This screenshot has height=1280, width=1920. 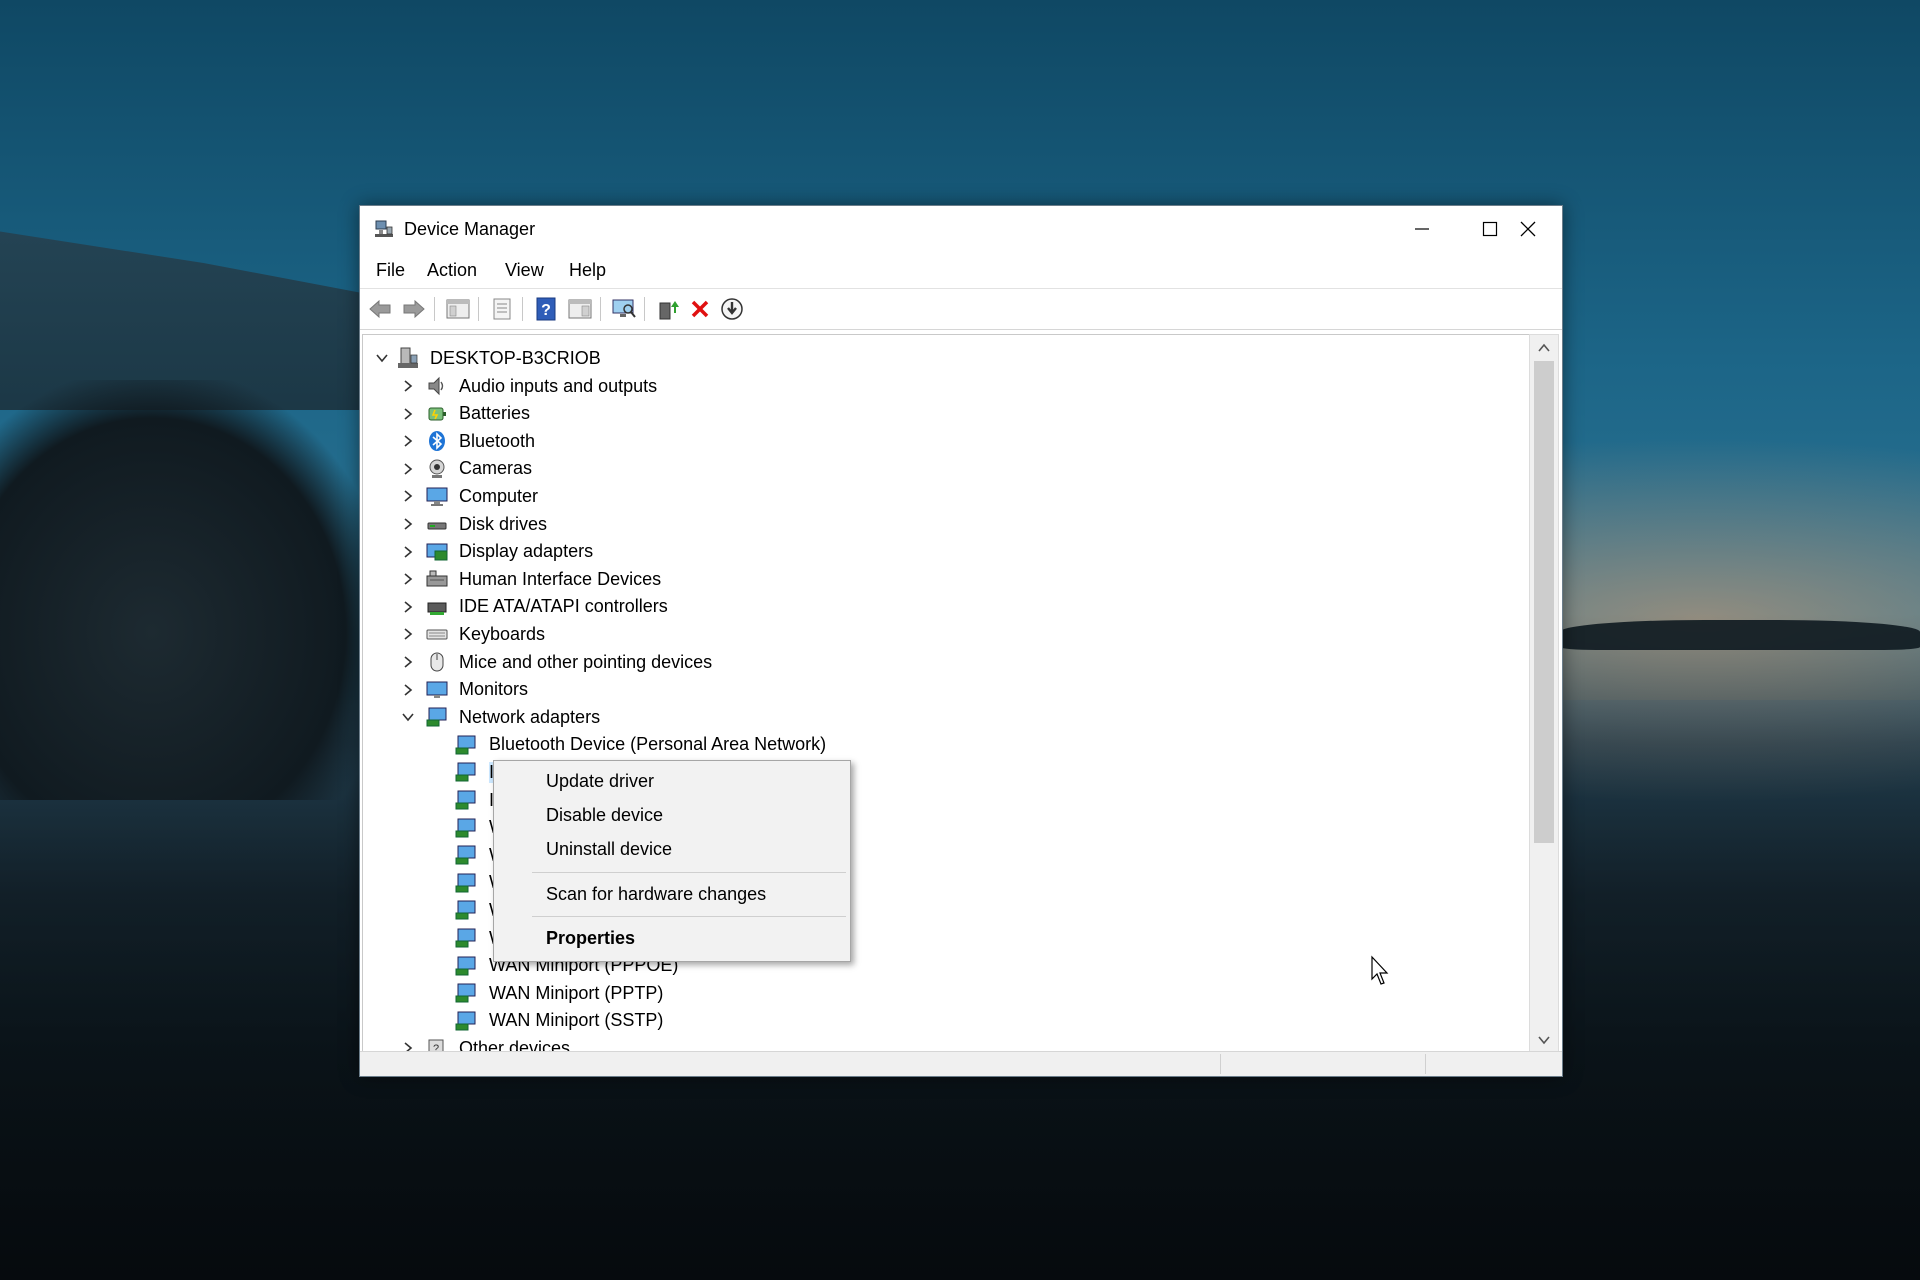 I want to click on back-button, so click(x=380, y=309).